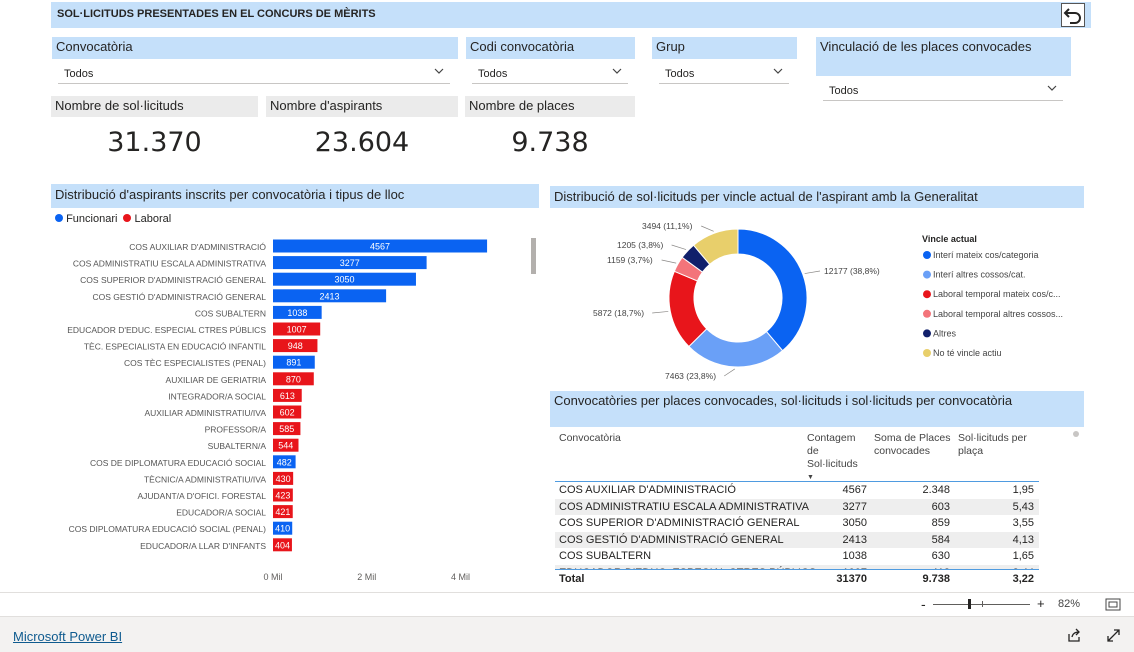 The image size is (1134, 652). I want to click on donut-value-label: 12177 (38,8%), so click(852, 271).